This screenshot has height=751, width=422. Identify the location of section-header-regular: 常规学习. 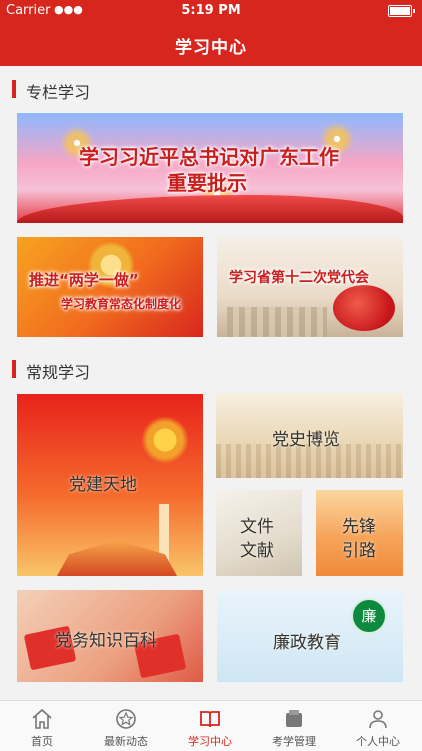
(211, 370).